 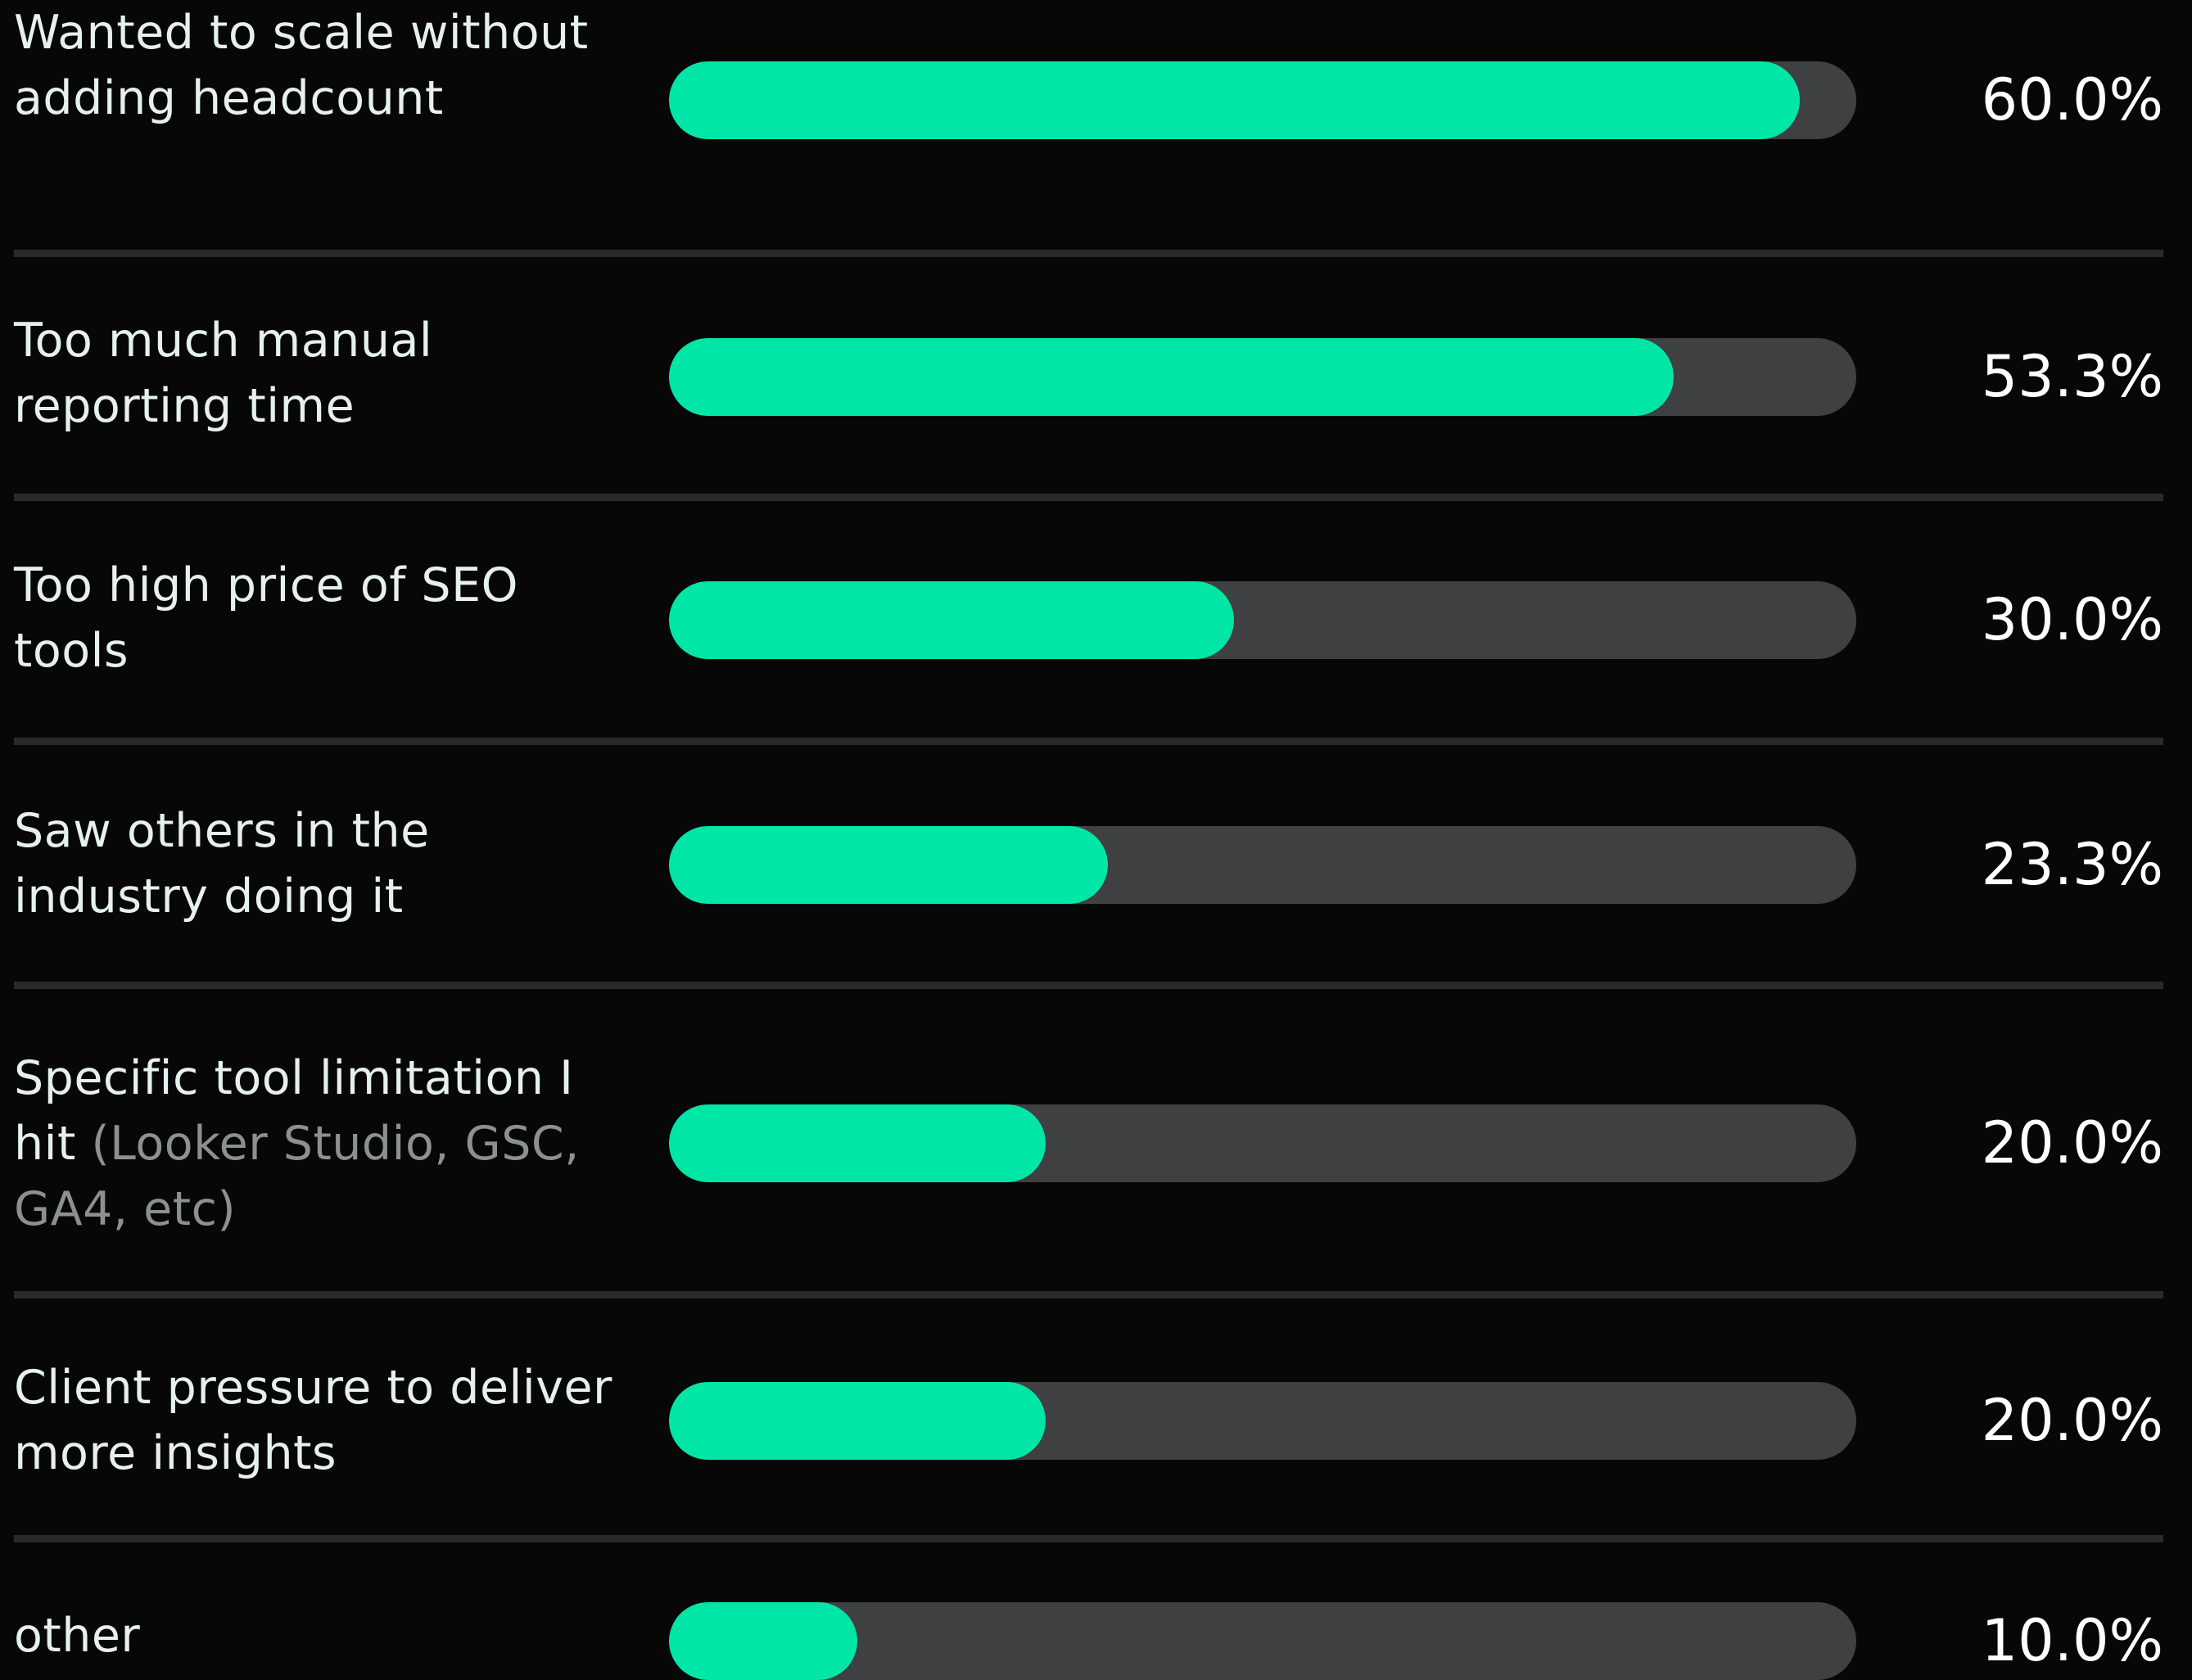 I want to click on bar-track, so click(x=1262, y=1641).